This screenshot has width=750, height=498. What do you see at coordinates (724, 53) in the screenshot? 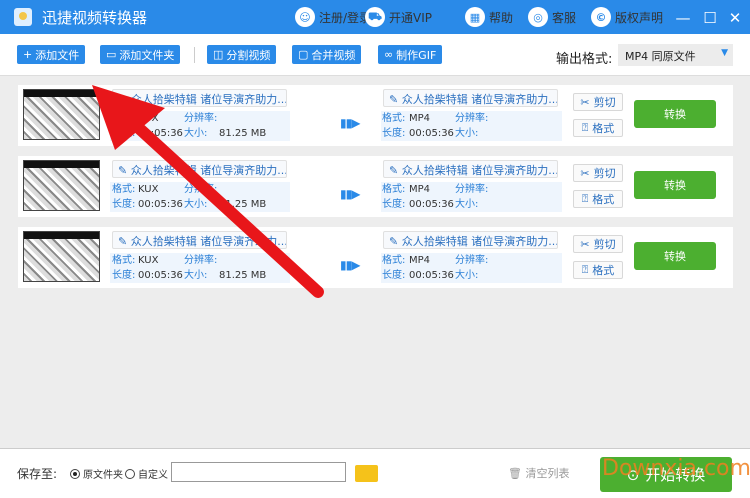
I see `chevron-down-icon: ▼` at bounding box center [724, 53].